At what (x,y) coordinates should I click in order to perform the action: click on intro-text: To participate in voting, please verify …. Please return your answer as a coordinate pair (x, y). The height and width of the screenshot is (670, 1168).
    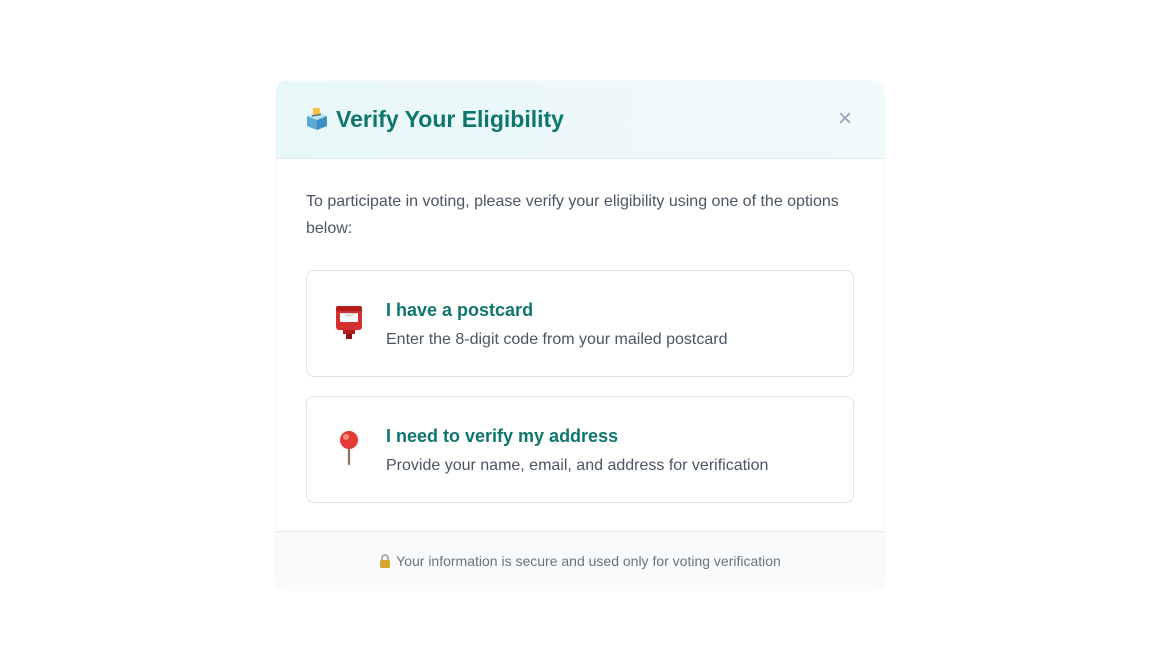
    Looking at the image, I should click on (572, 215).